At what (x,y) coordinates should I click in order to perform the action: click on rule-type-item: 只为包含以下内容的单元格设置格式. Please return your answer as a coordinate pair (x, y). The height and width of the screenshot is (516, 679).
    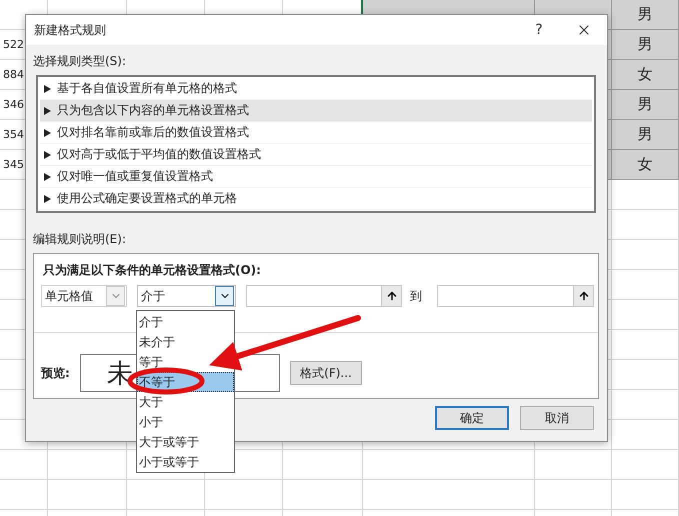
    Looking at the image, I should click on (316, 111).